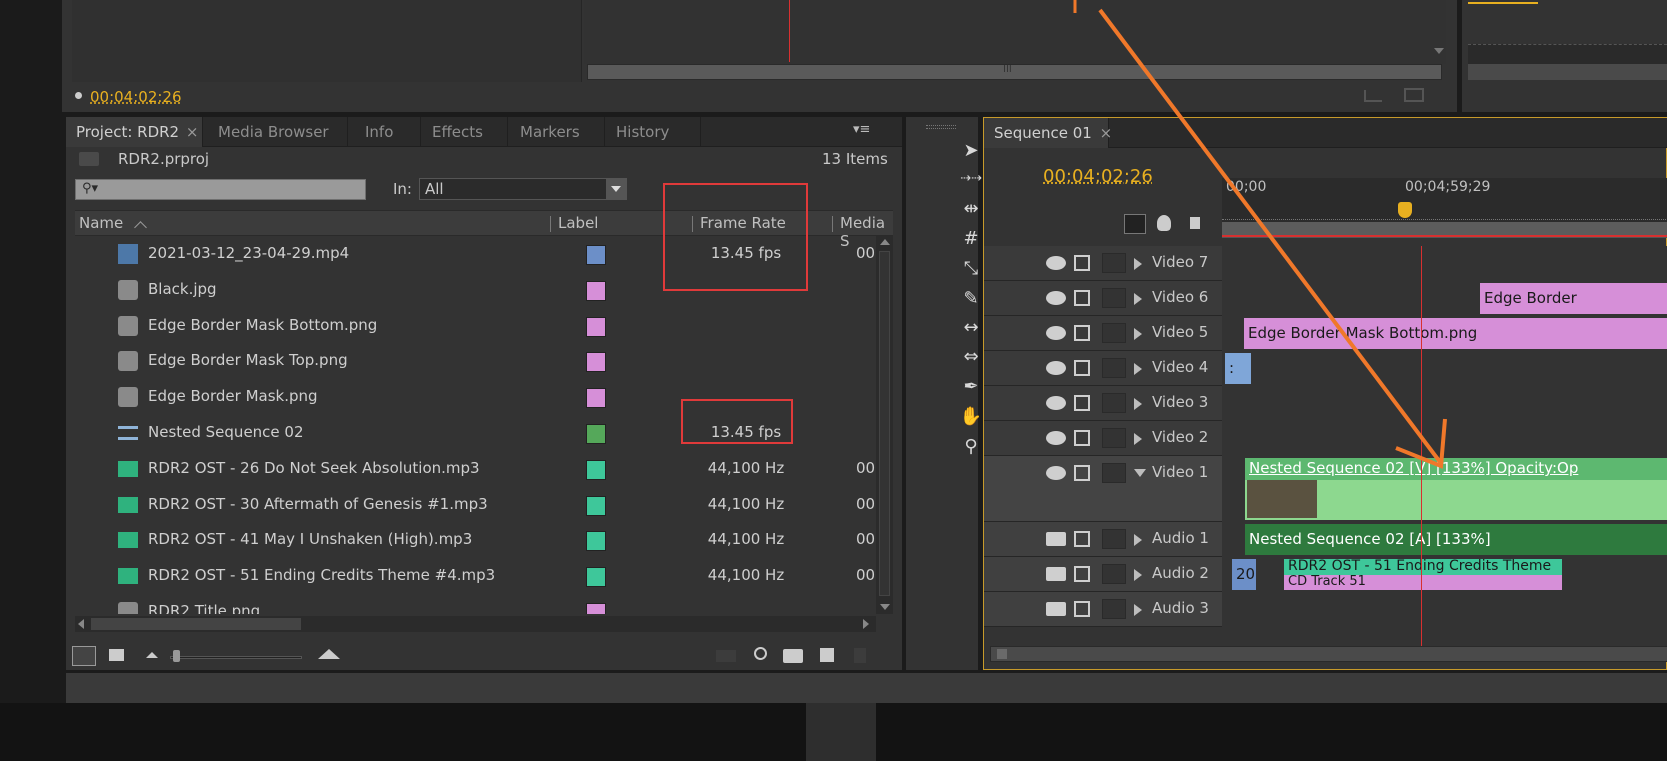  I want to click on arrow-shaft, so click(1270, 236).